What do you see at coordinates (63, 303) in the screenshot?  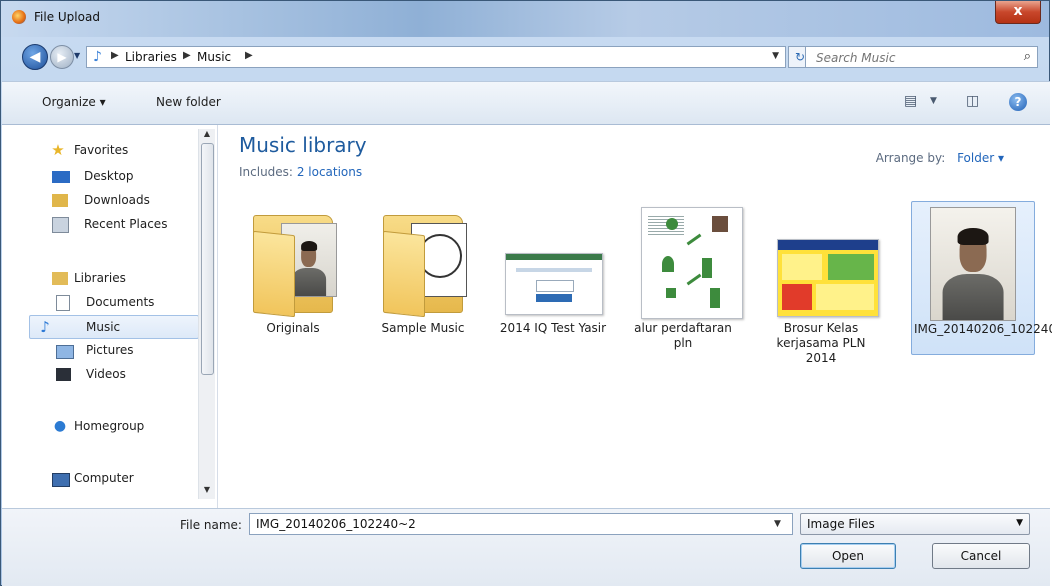 I see `documents-icon` at bounding box center [63, 303].